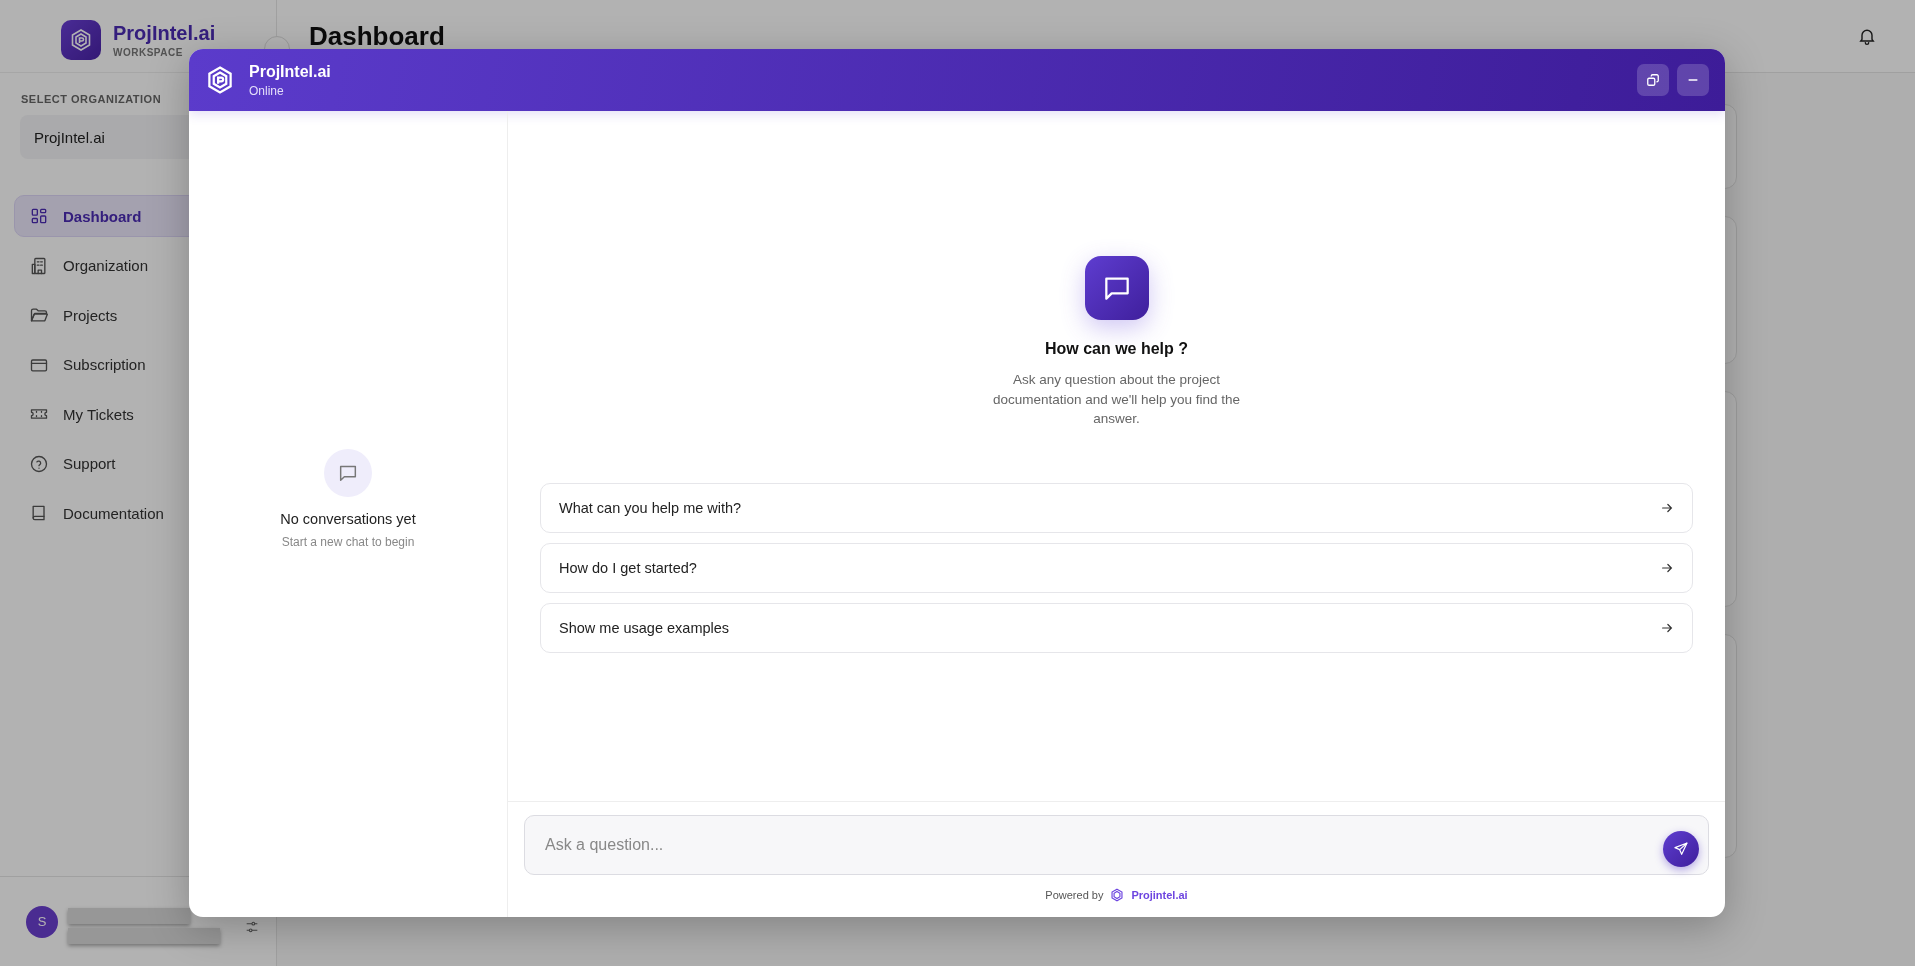 This screenshot has width=1915, height=966. I want to click on brand-subtitle: WORKSPACE, so click(148, 52).